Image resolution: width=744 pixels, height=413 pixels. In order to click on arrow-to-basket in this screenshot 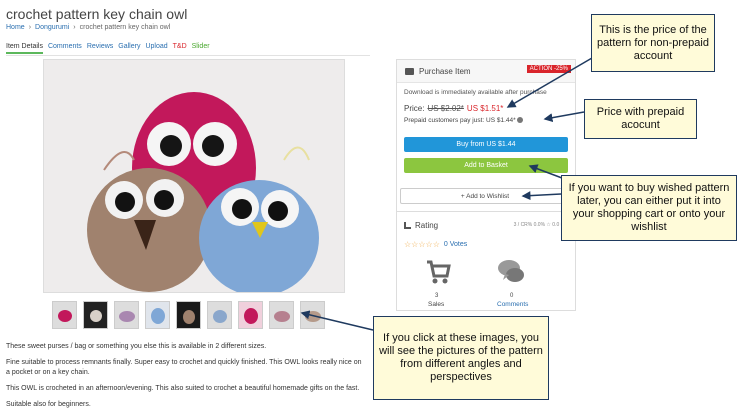, I will do `click(545, 171)`.